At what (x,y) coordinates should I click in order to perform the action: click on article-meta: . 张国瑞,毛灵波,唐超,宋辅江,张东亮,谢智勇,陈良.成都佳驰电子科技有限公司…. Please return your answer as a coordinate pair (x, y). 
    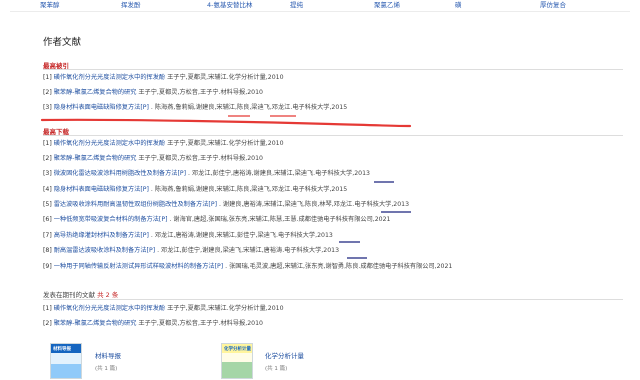
    Looking at the image, I should click on (339, 266).